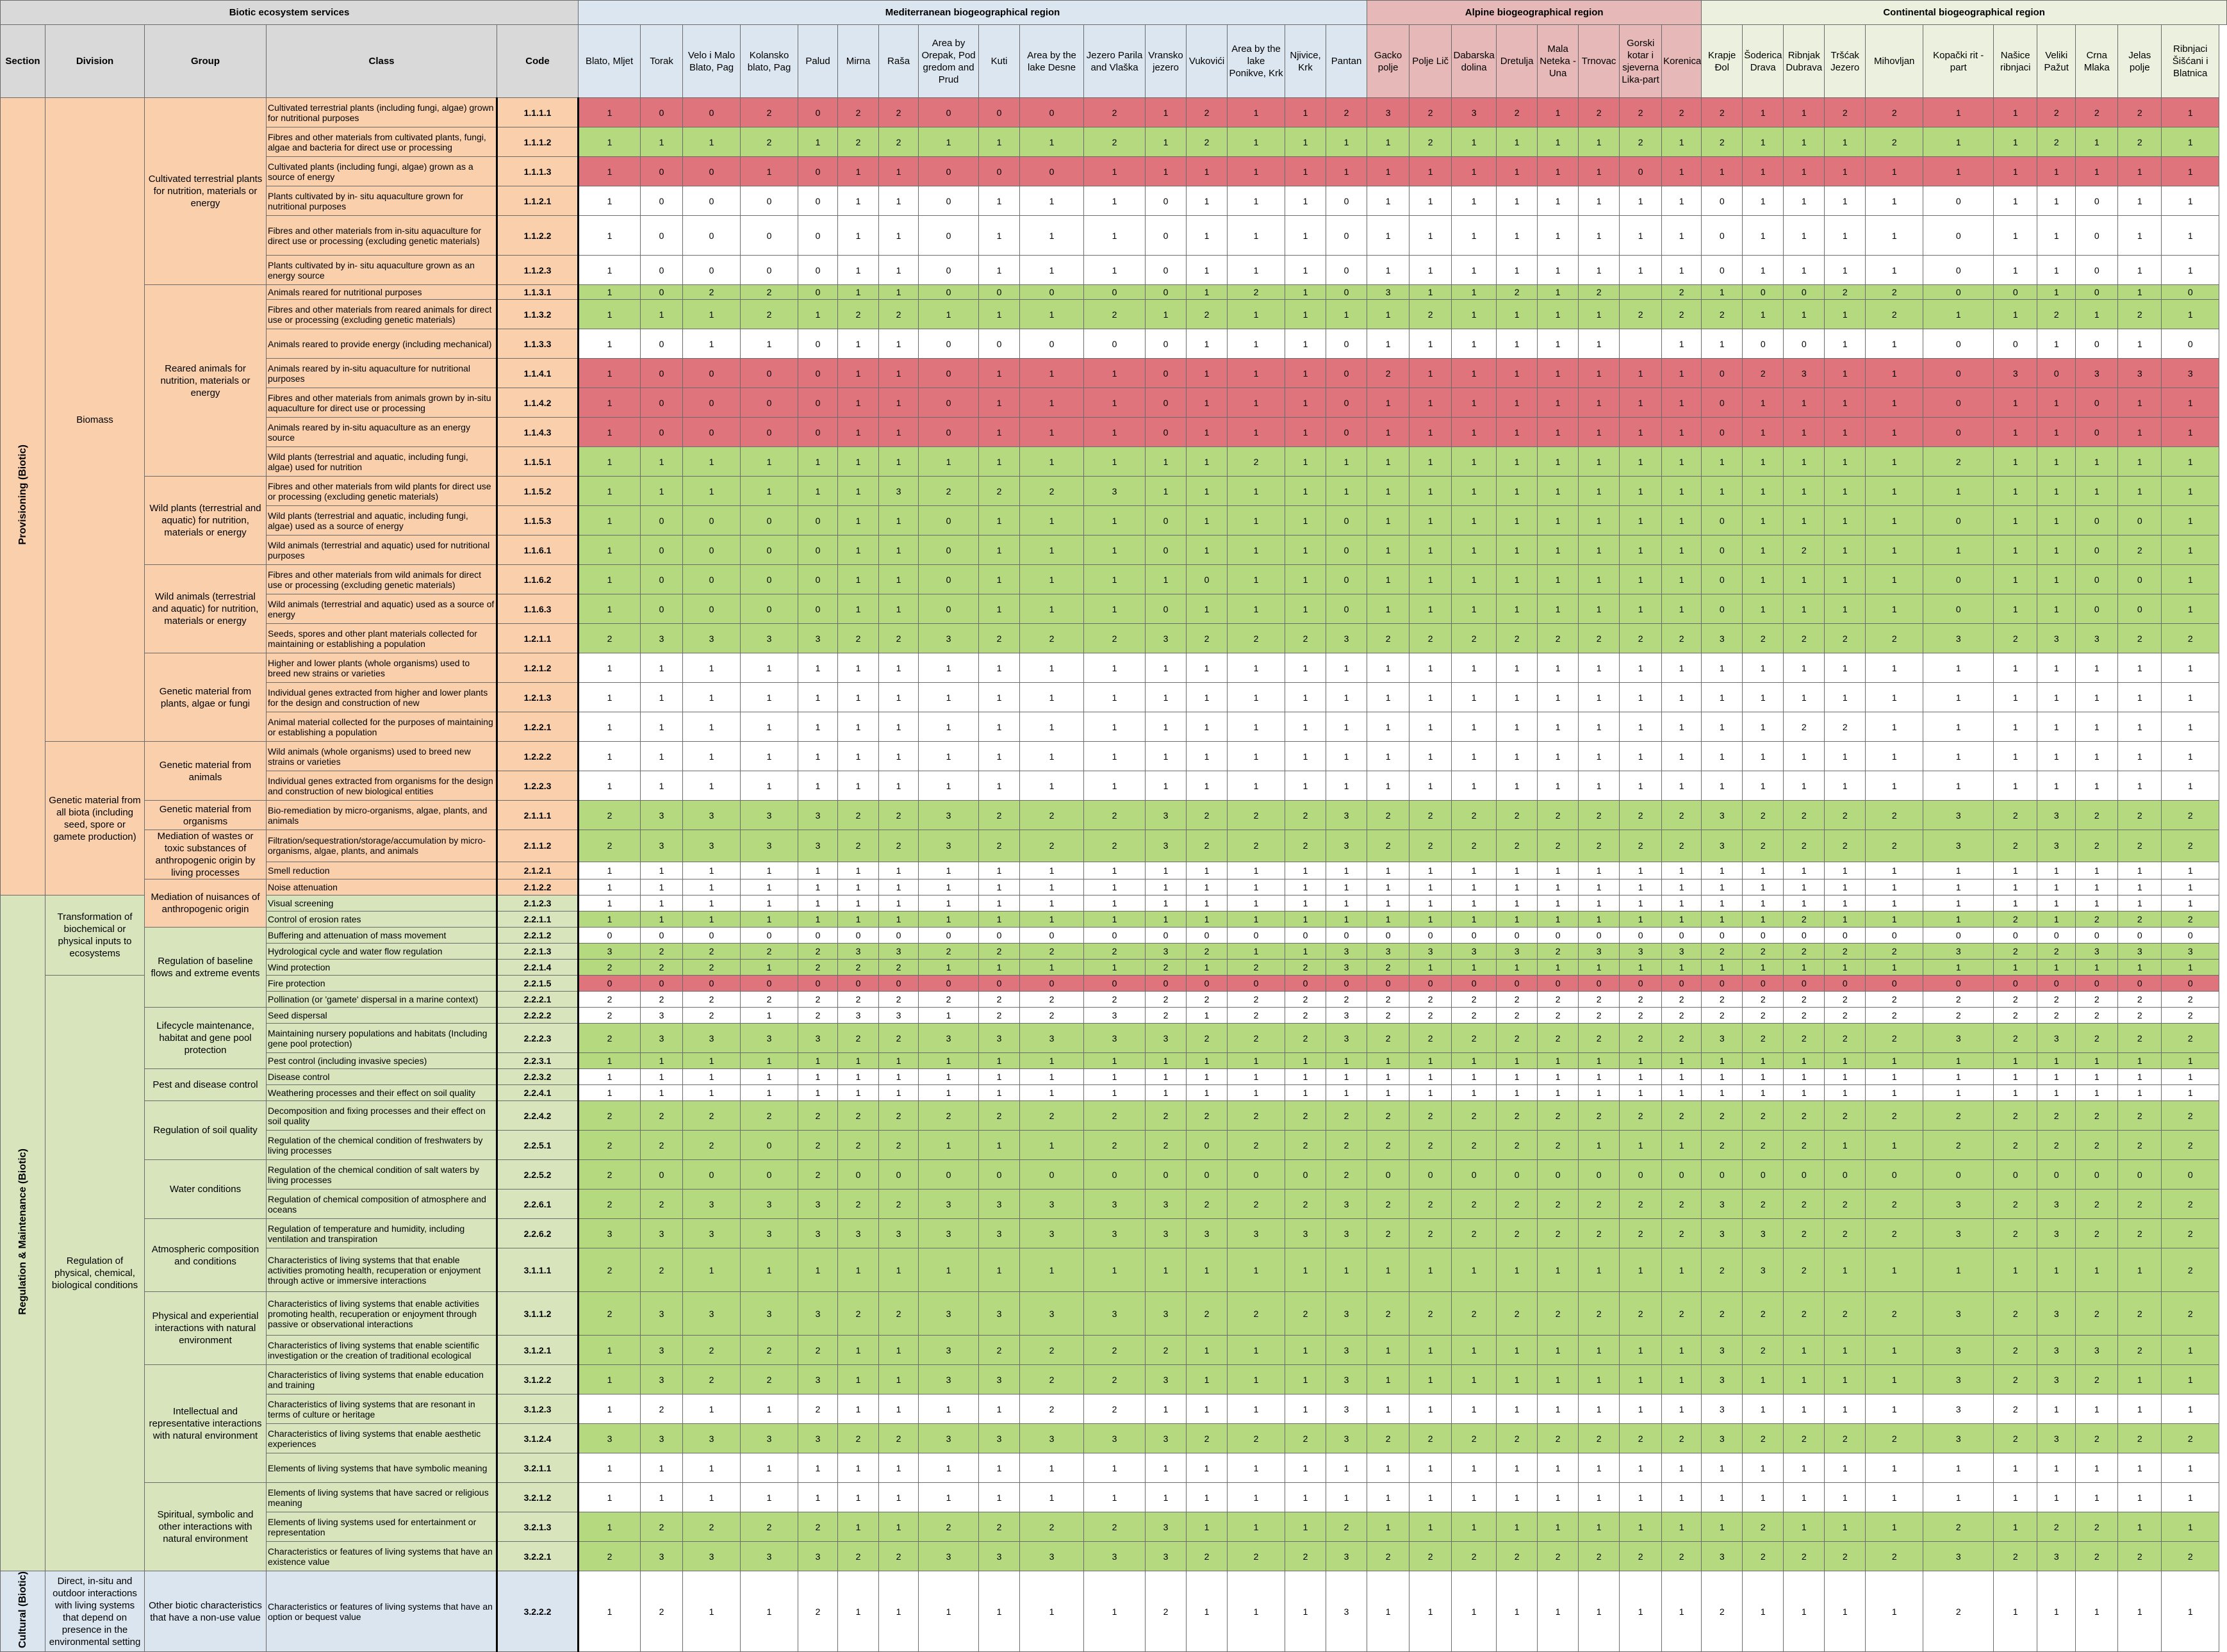 Image resolution: width=2227 pixels, height=1652 pixels. I want to click on service-code: 1.2.2.3, so click(537, 786).